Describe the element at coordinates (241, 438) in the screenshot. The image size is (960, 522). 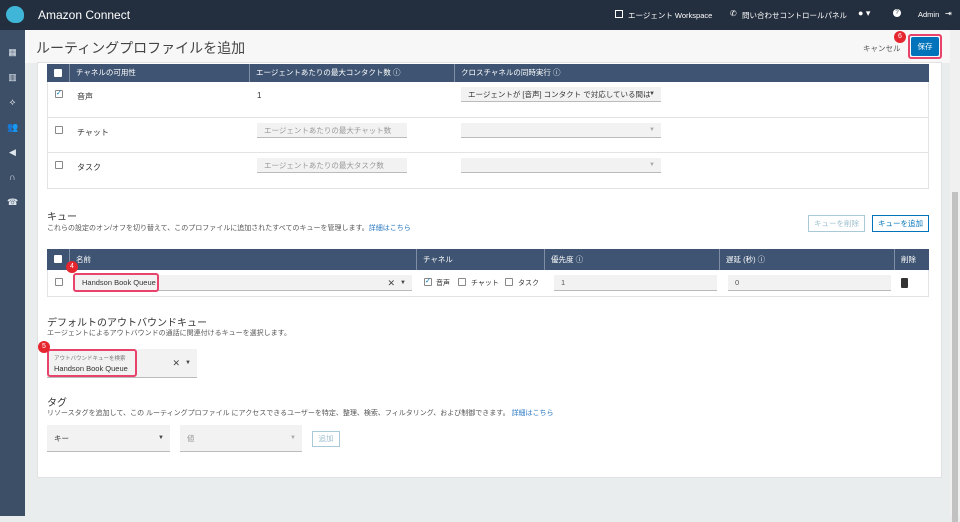
I see `tag-value-select: 値 ▼` at that location.